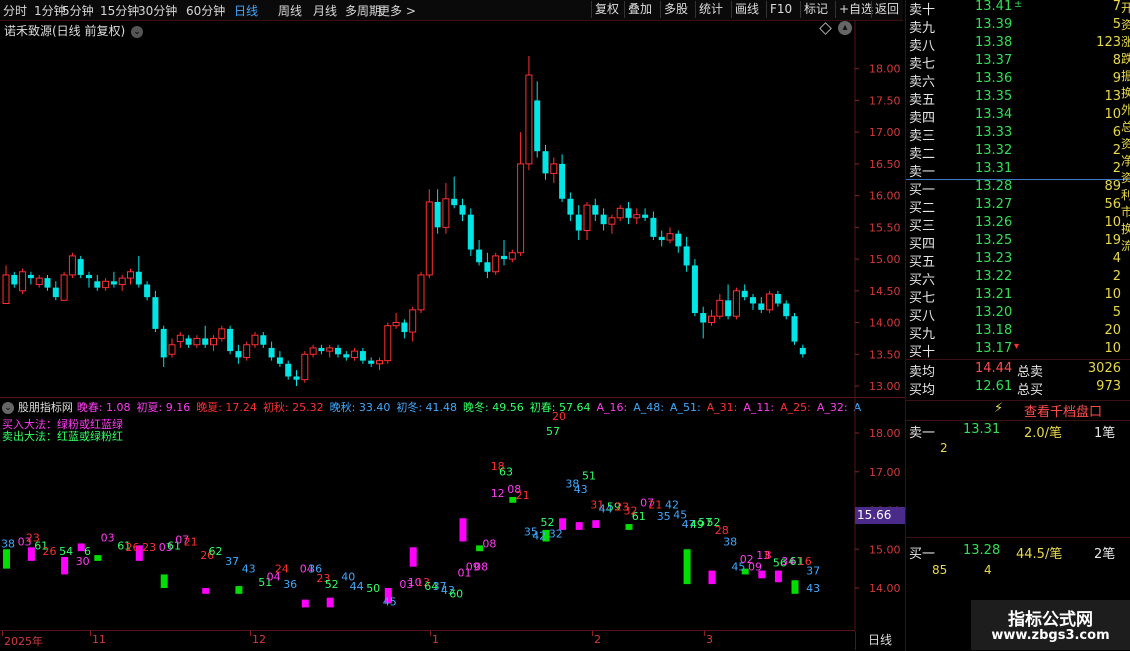 The image size is (1130, 651). I want to click on ask-row: 卖七 13.37 8, so click(1018, 62).